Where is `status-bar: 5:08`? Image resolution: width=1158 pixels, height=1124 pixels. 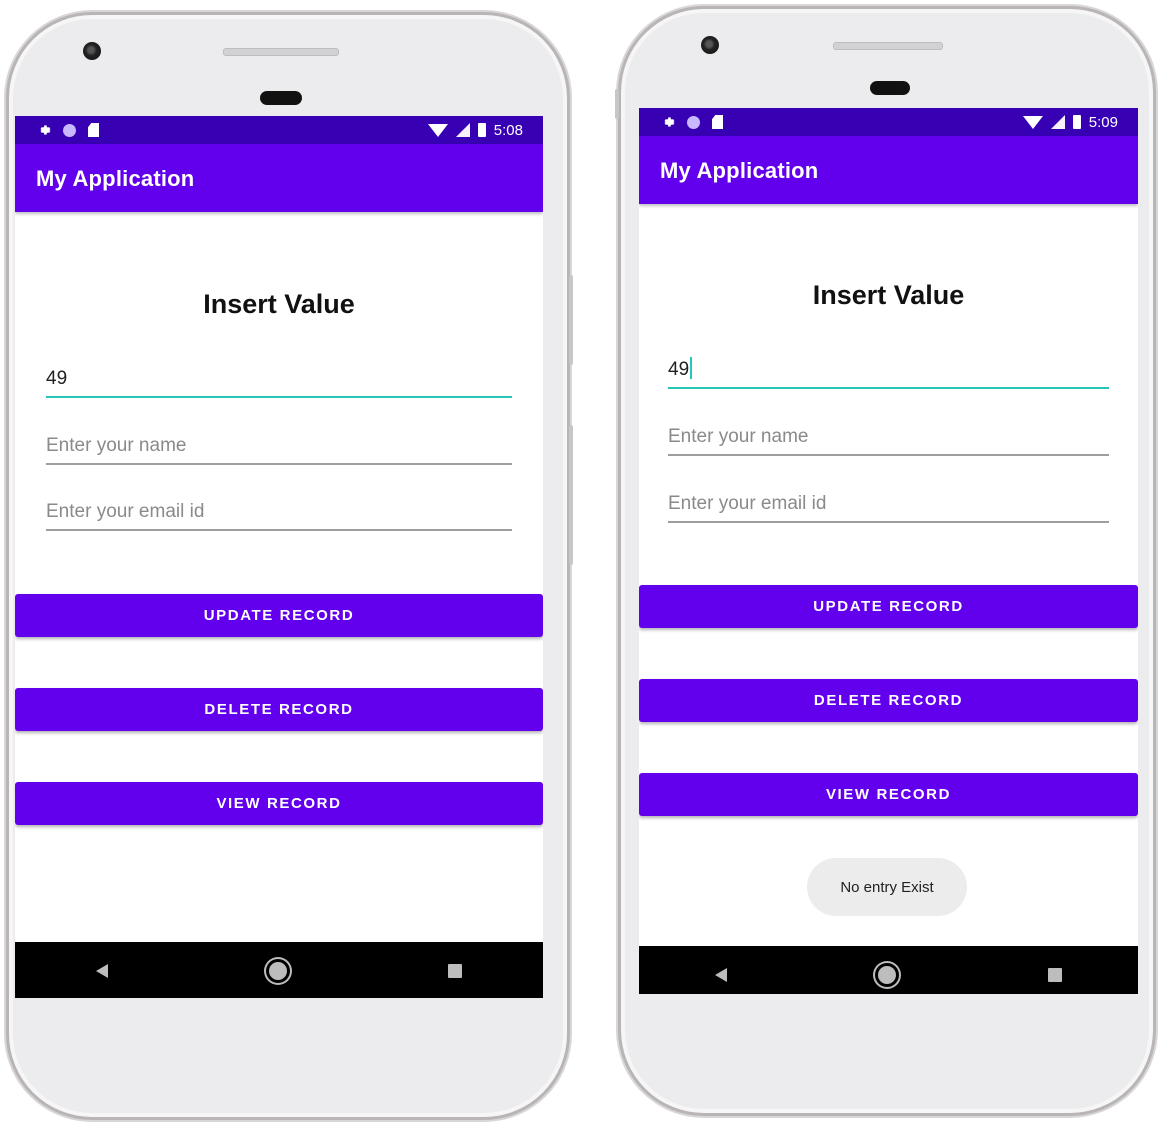 status-bar: 5:08 is located at coordinates (279, 130).